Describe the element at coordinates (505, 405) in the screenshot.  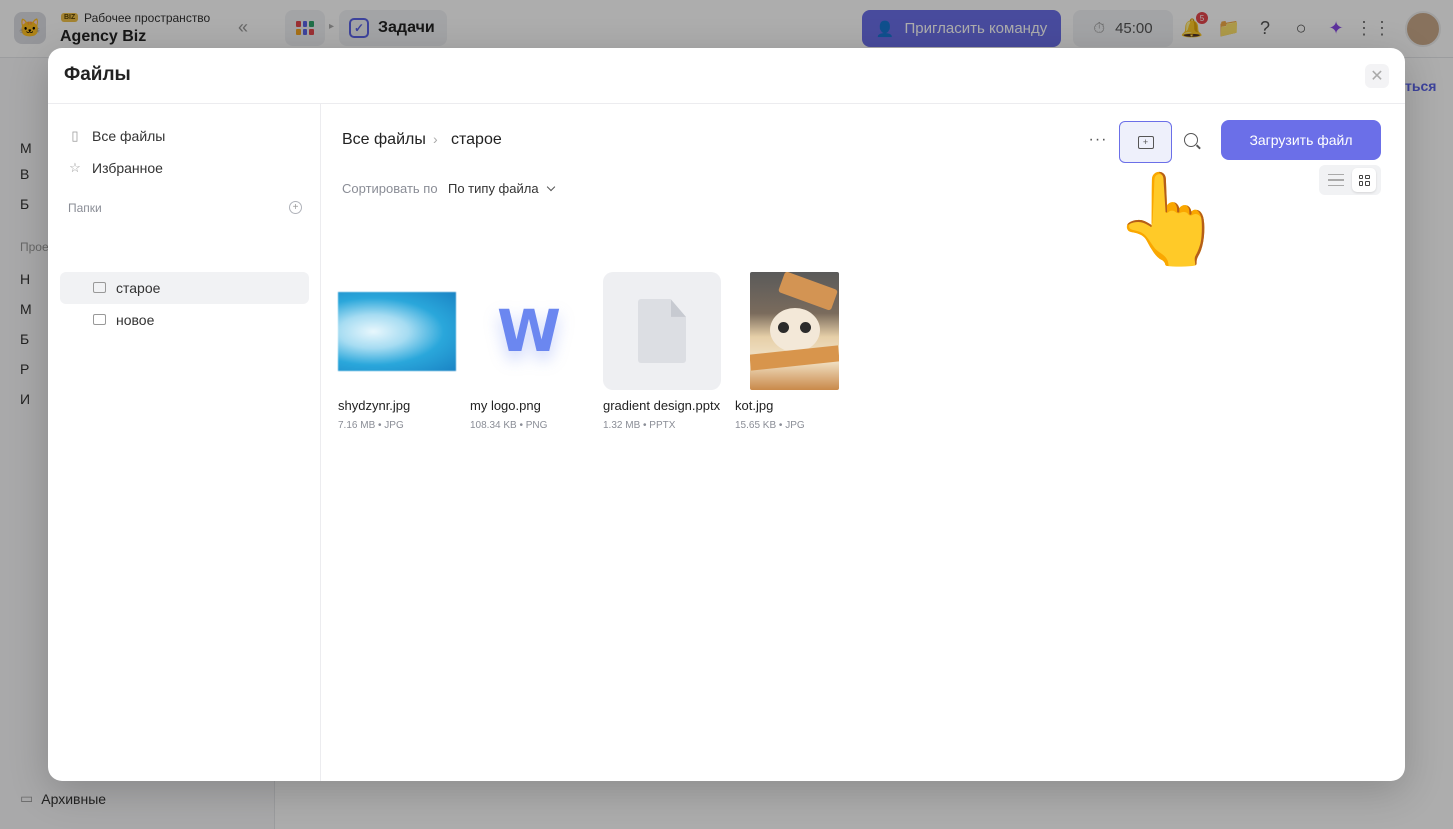
I see `file-name: my logo.png` at that location.